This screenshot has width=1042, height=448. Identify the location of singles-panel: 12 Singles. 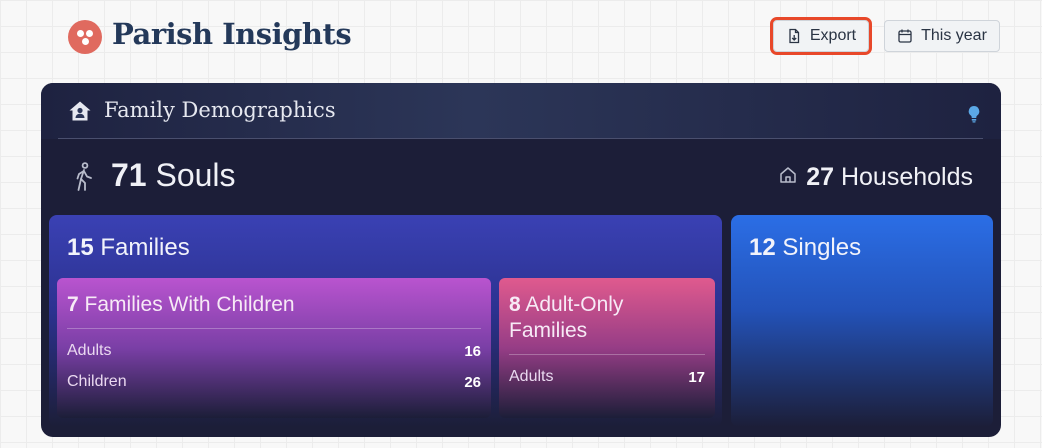
(862, 321).